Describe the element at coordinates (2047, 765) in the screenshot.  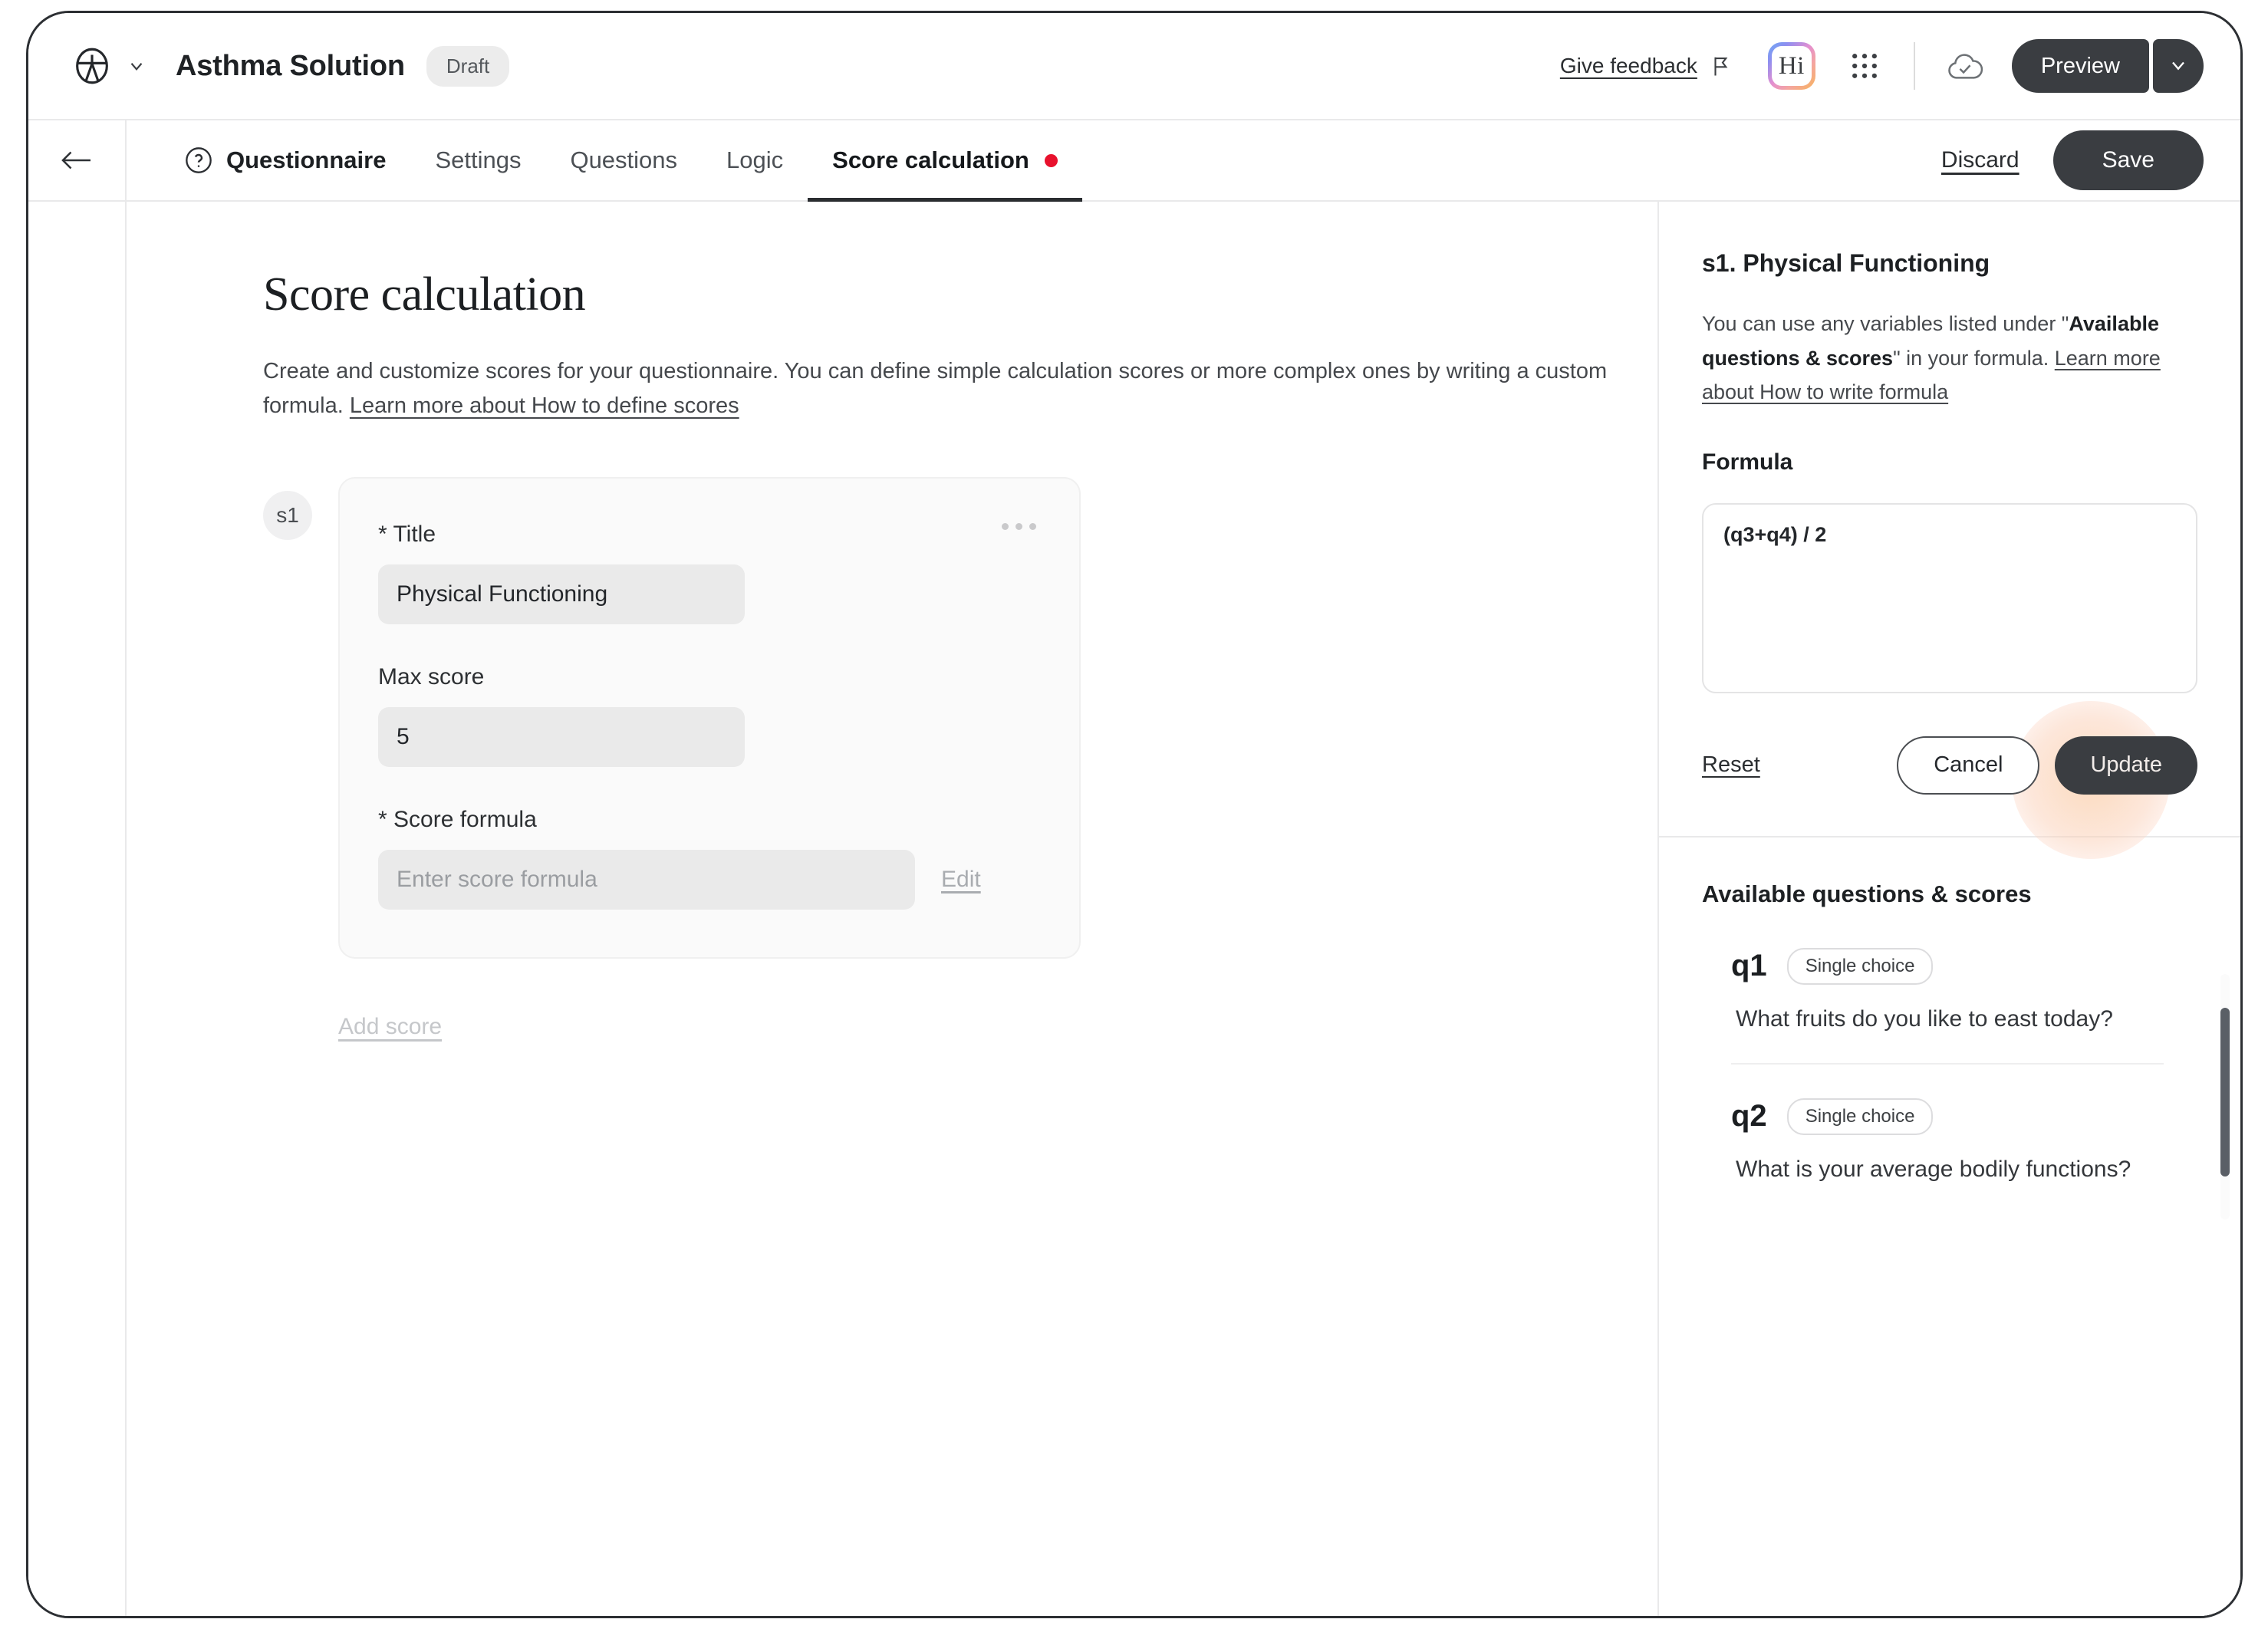
I see `side-panel-primary-actions: Cancel Update` at that location.